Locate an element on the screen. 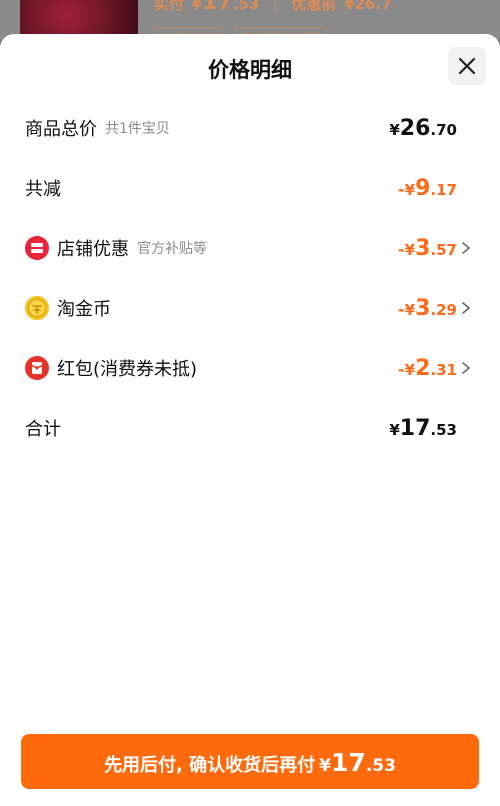  row-label: 合计 is located at coordinates (43, 429).